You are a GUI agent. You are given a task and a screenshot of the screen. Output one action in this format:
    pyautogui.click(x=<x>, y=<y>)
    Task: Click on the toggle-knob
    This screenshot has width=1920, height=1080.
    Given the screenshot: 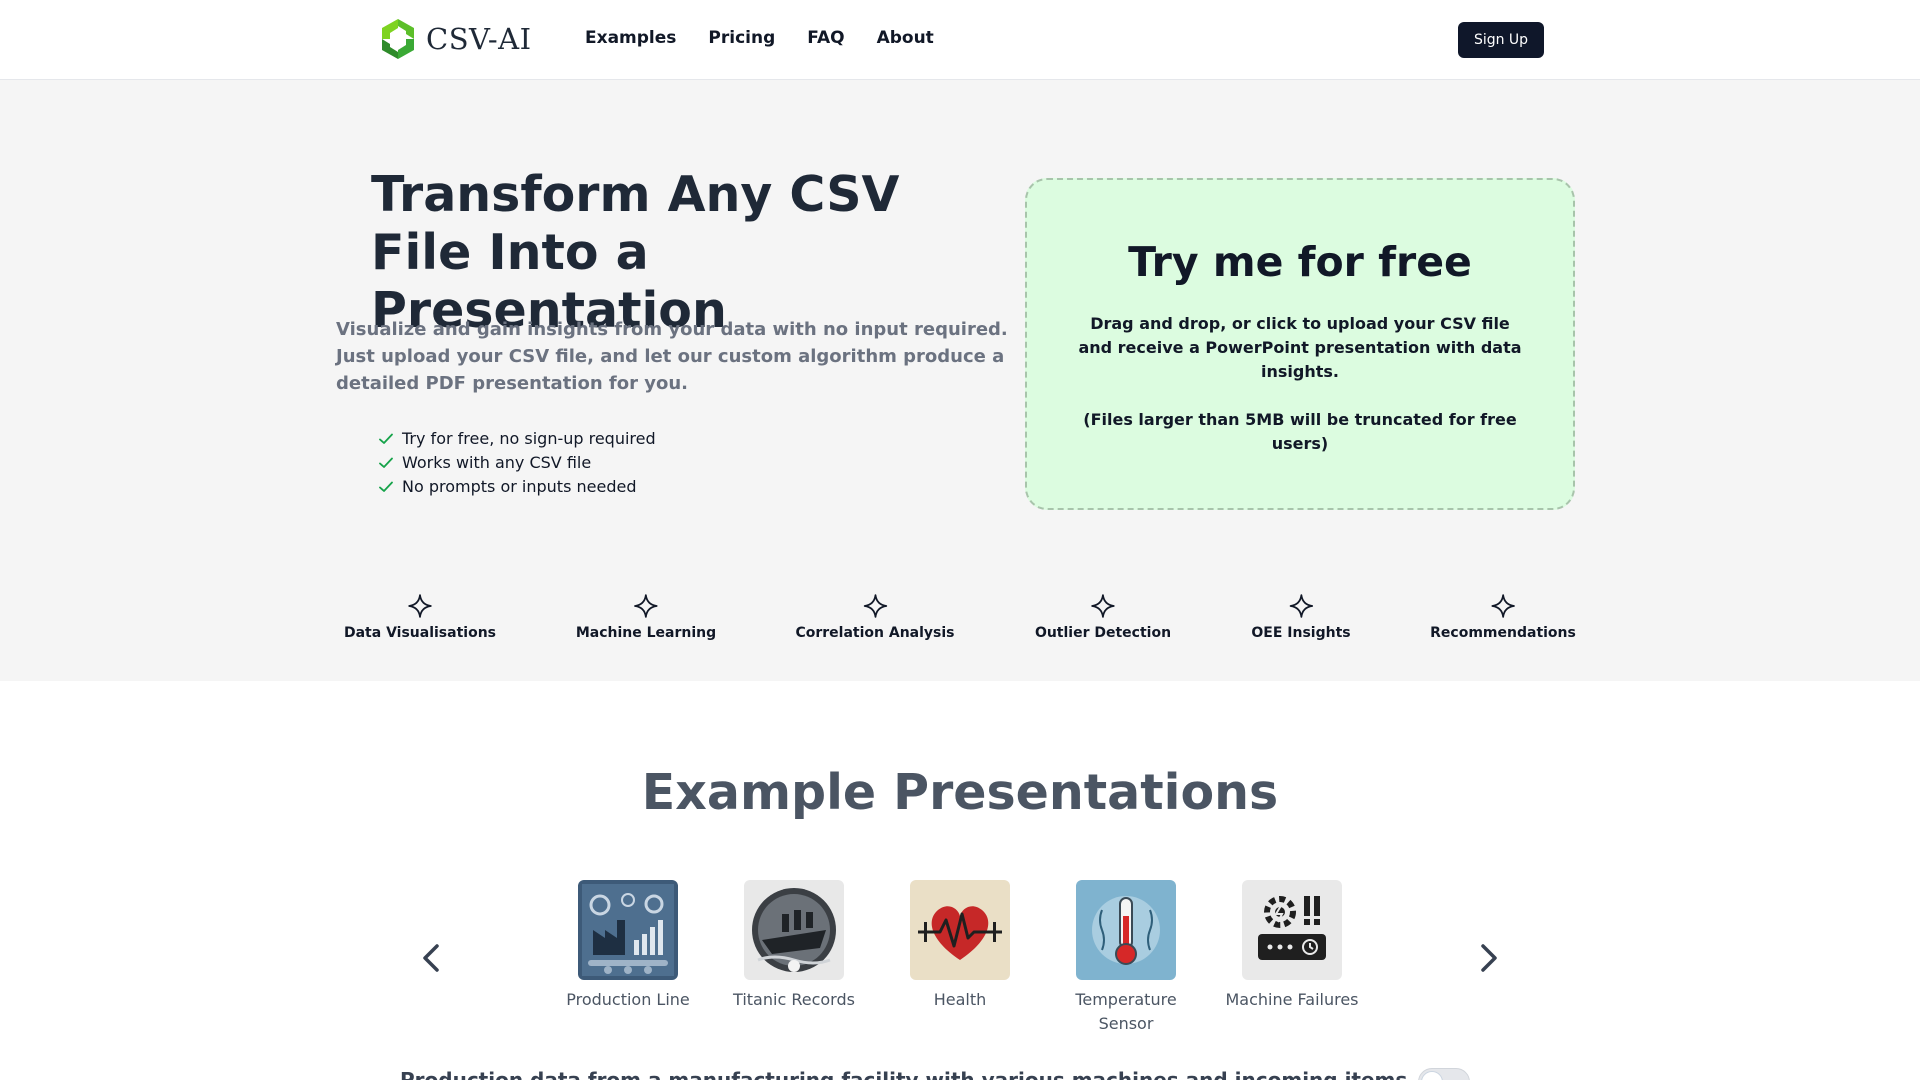 What is the action you would take?
    pyautogui.click(x=1432, y=1075)
    